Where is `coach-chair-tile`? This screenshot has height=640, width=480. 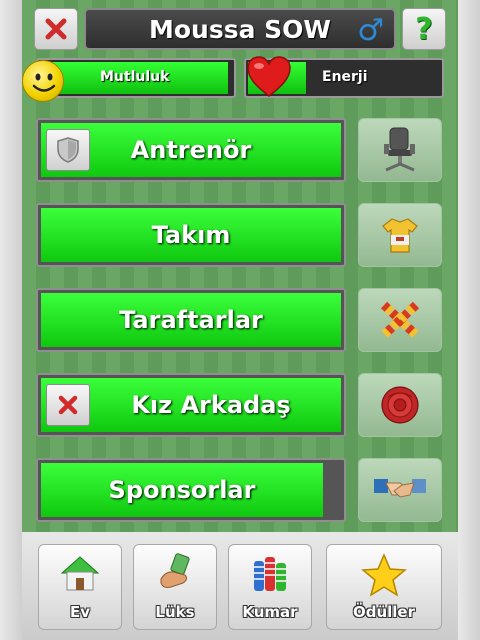 coach-chair-tile is located at coordinates (400, 150).